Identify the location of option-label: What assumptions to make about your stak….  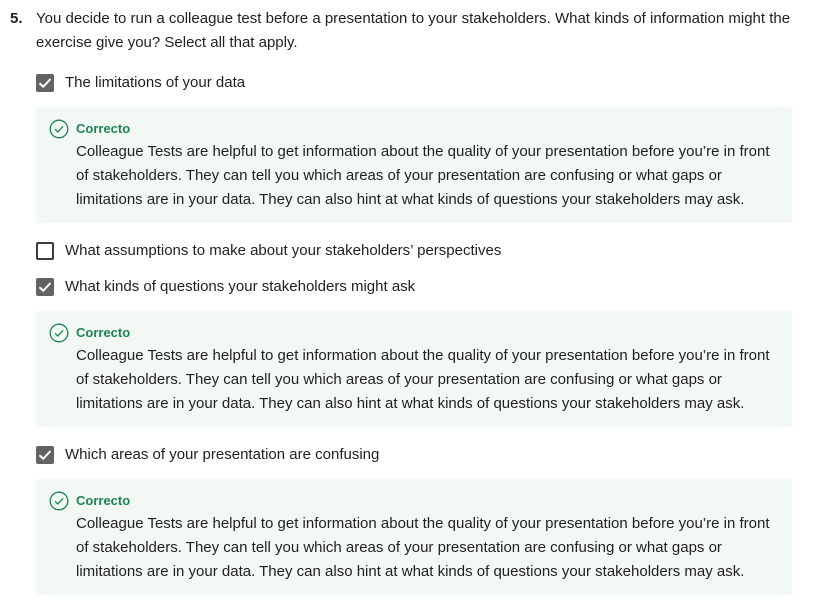
(283, 250).